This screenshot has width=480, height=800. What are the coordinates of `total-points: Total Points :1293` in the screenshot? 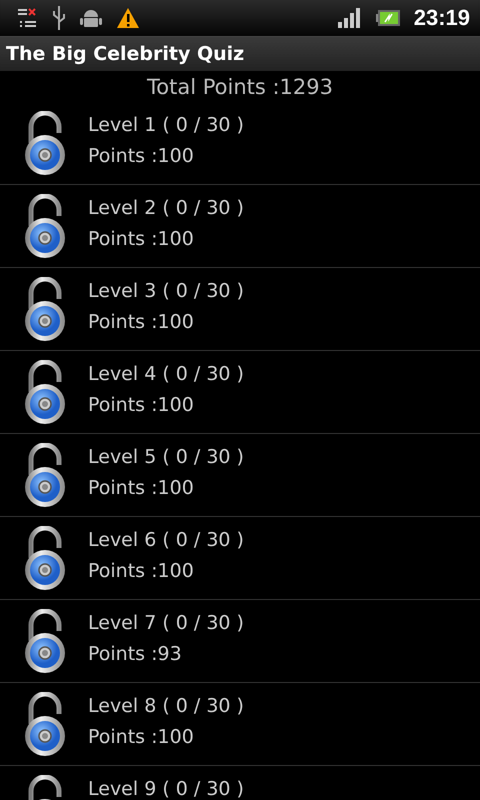 It's located at (240, 87).